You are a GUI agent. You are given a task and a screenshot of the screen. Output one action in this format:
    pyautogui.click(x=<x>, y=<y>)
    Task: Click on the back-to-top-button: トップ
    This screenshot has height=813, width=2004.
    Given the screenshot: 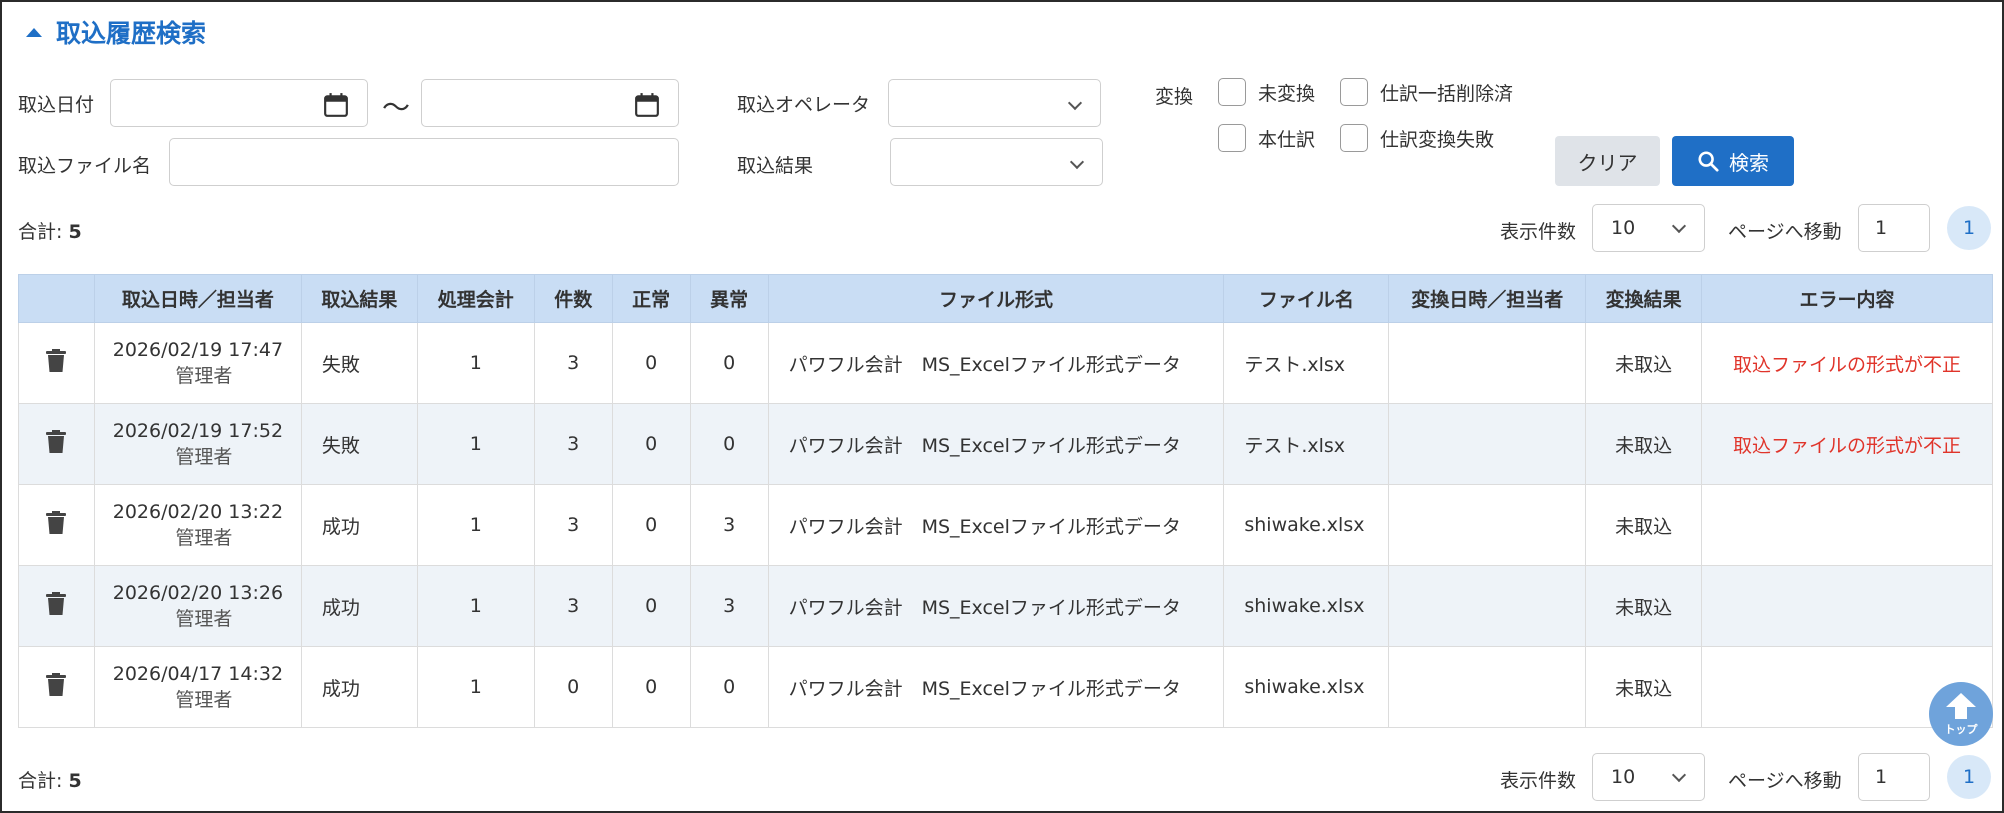 What is the action you would take?
    pyautogui.click(x=1961, y=714)
    